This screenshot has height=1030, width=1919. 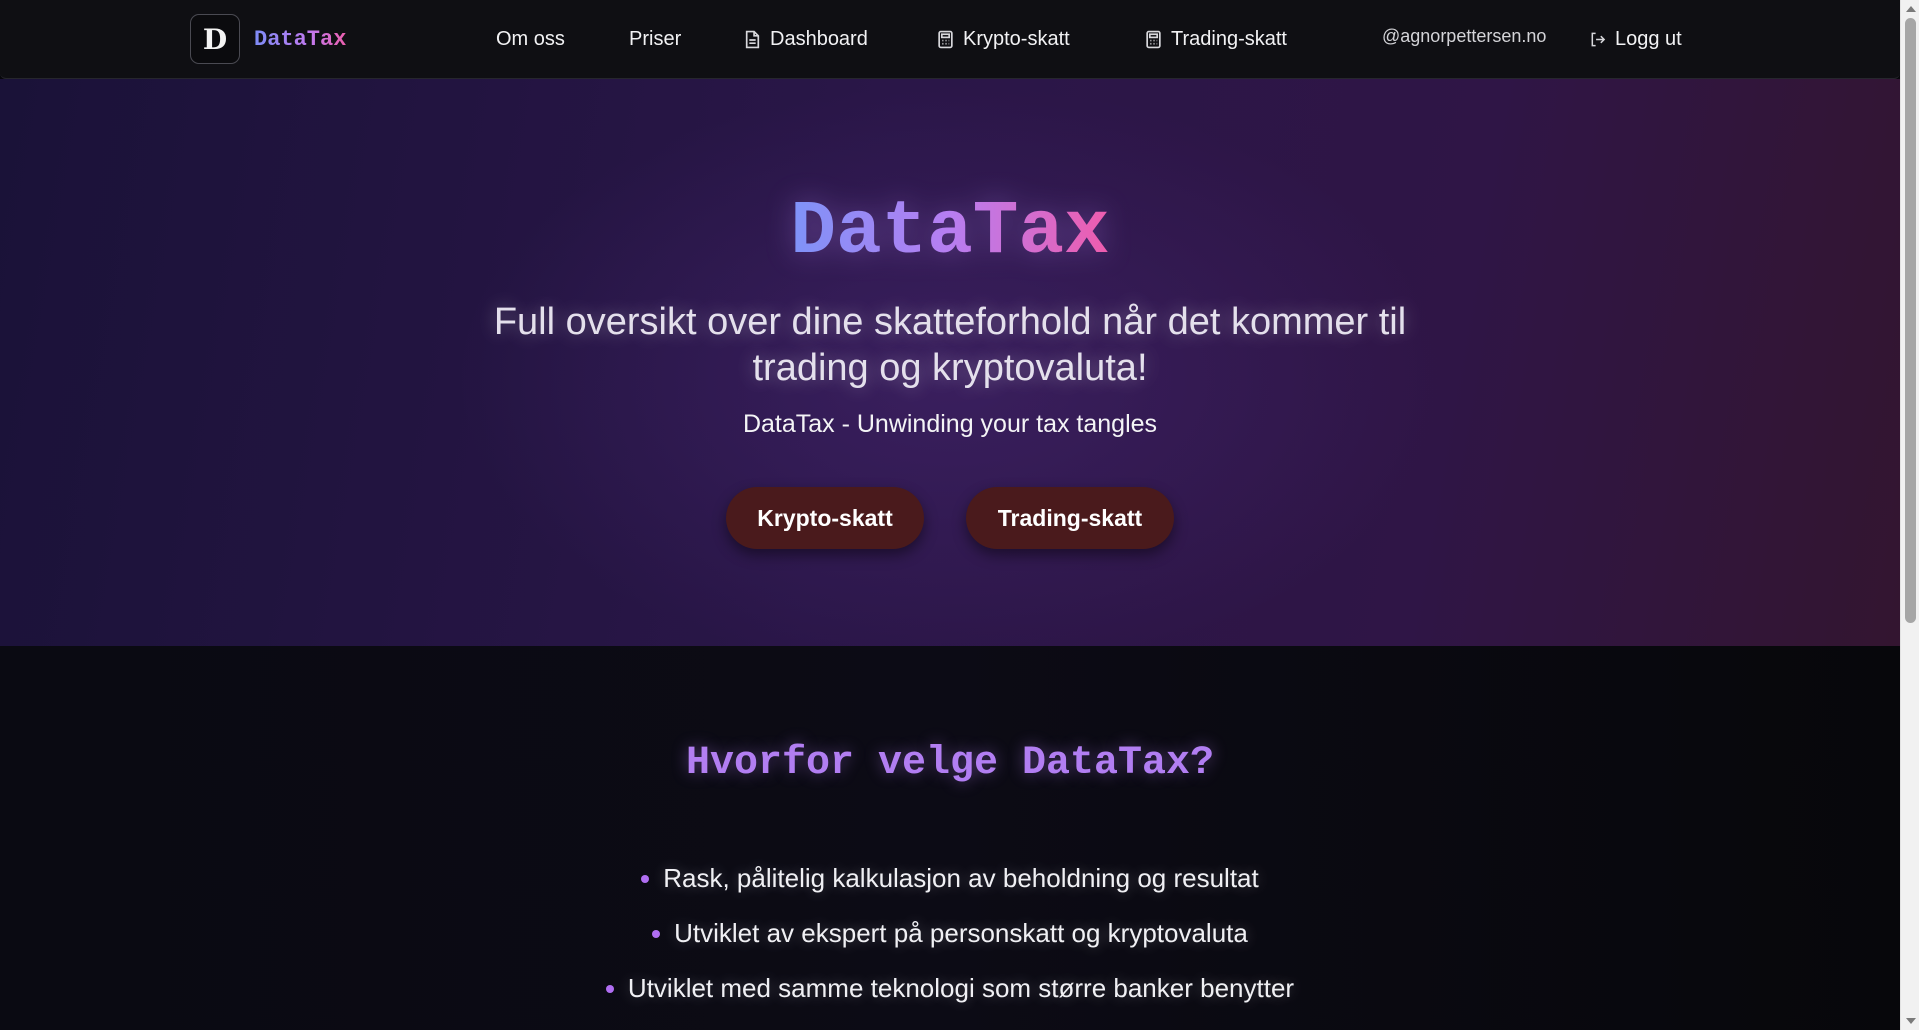 What do you see at coordinates (1598, 39) in the screenshot?
I see `logout-icon` at bounding box center [1598, 39].